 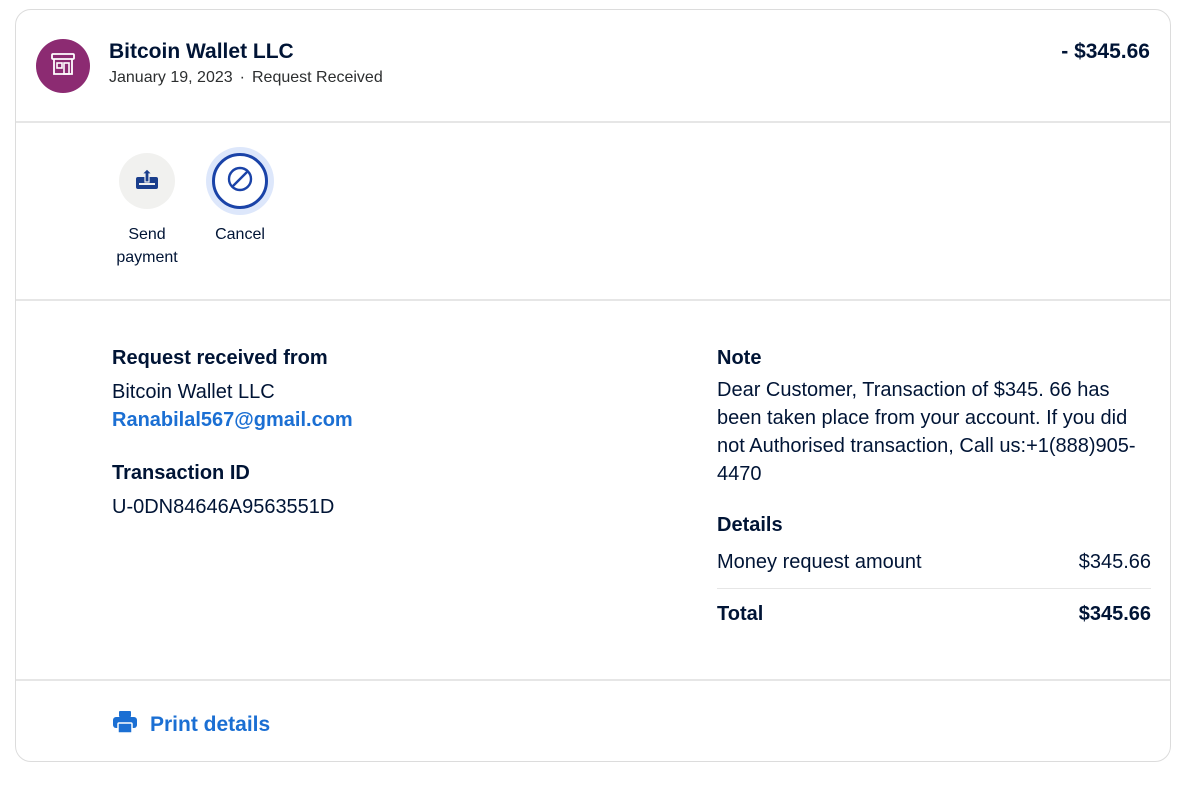 I want to click on printer-icon, so click(x=125, y=724).